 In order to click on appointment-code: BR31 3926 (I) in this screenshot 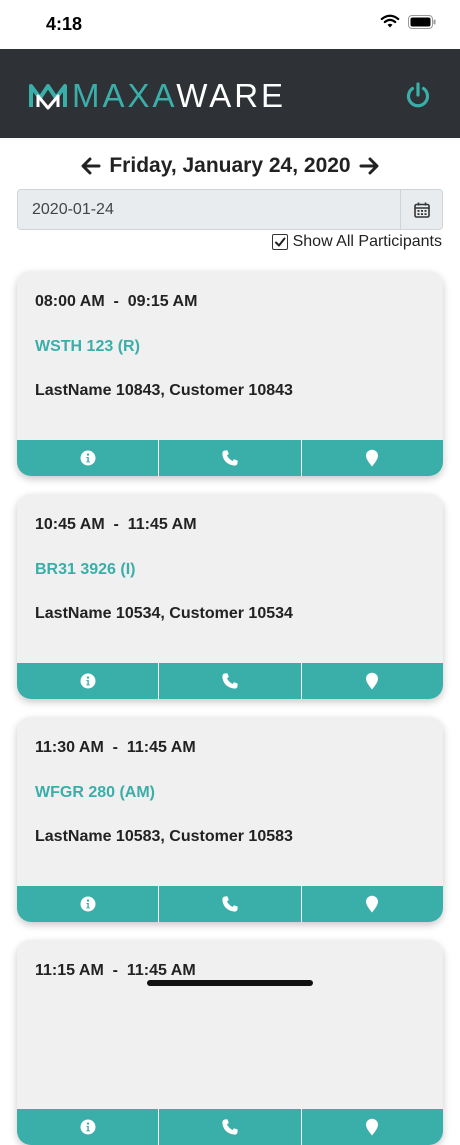, I will do `click(85, 570)`.